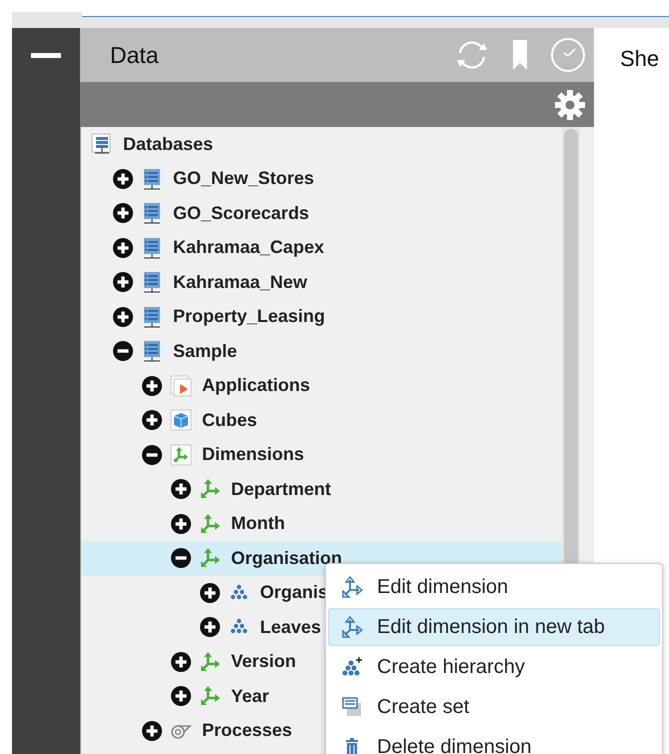 The image size is (669, 754). I want to click on tree-label: Sample, so click(205, 351).